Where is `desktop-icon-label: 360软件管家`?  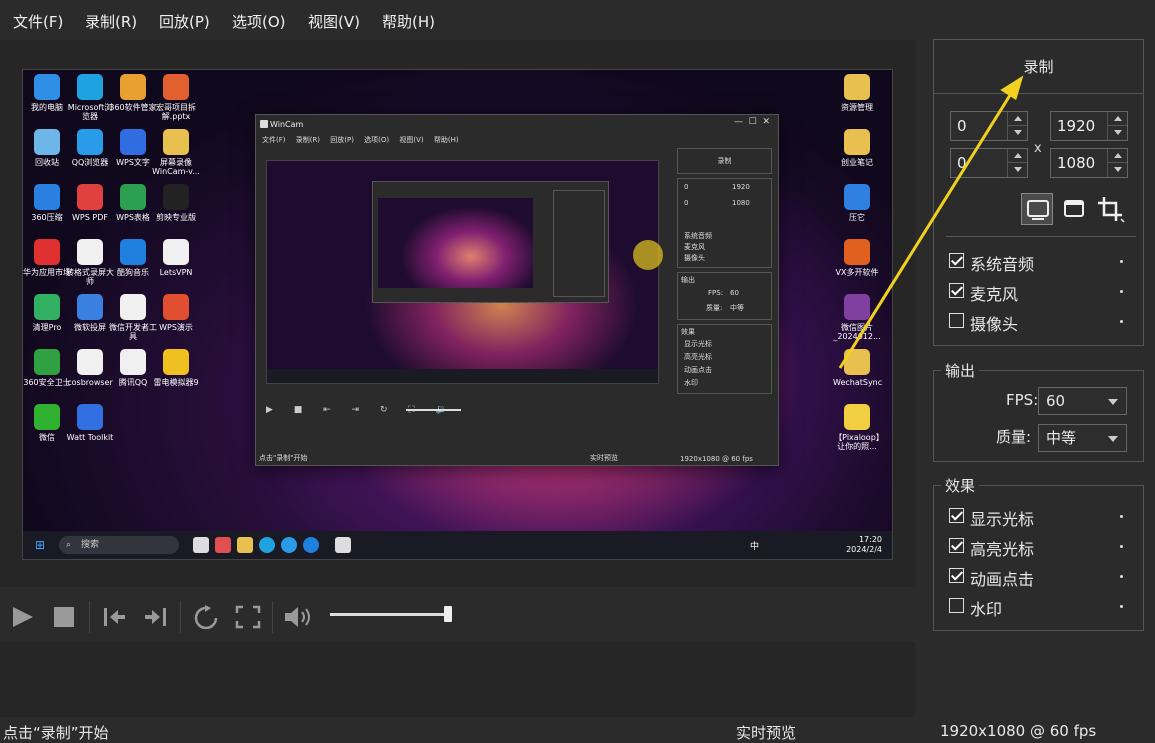 desktop-icon-label: 360软件管家 is located at coordinates (133, 107).